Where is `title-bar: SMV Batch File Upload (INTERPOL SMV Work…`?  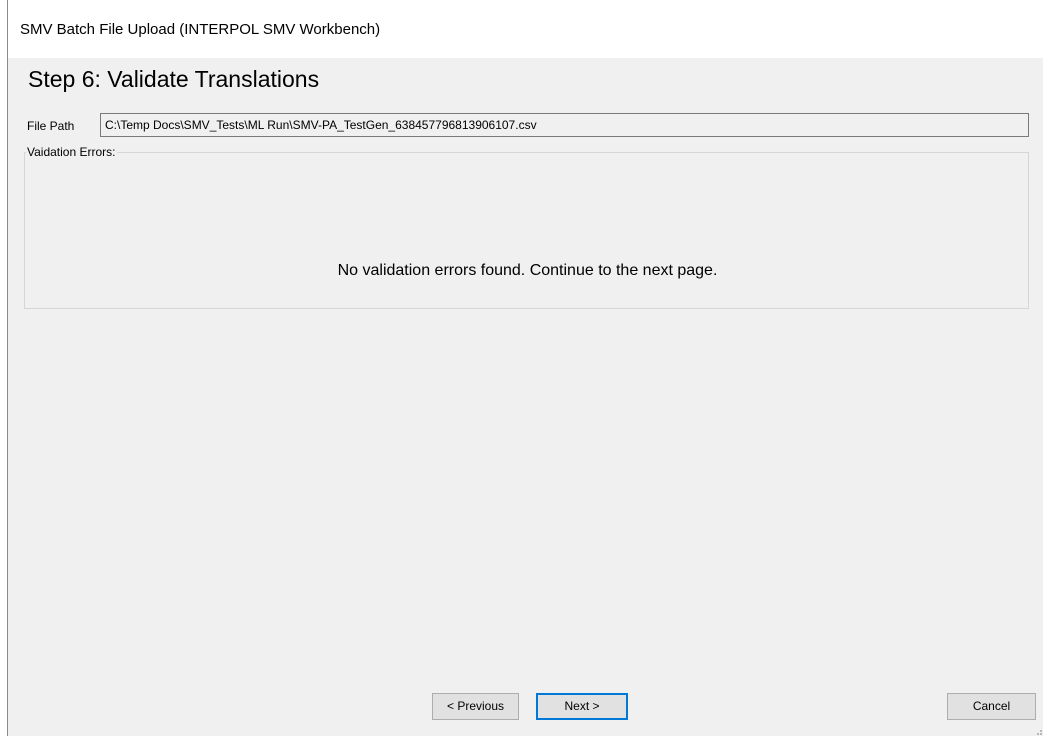 title-bar: SMV Batch File Upload (INTERPOL SMV Work… is located at coordinates (525, 29).